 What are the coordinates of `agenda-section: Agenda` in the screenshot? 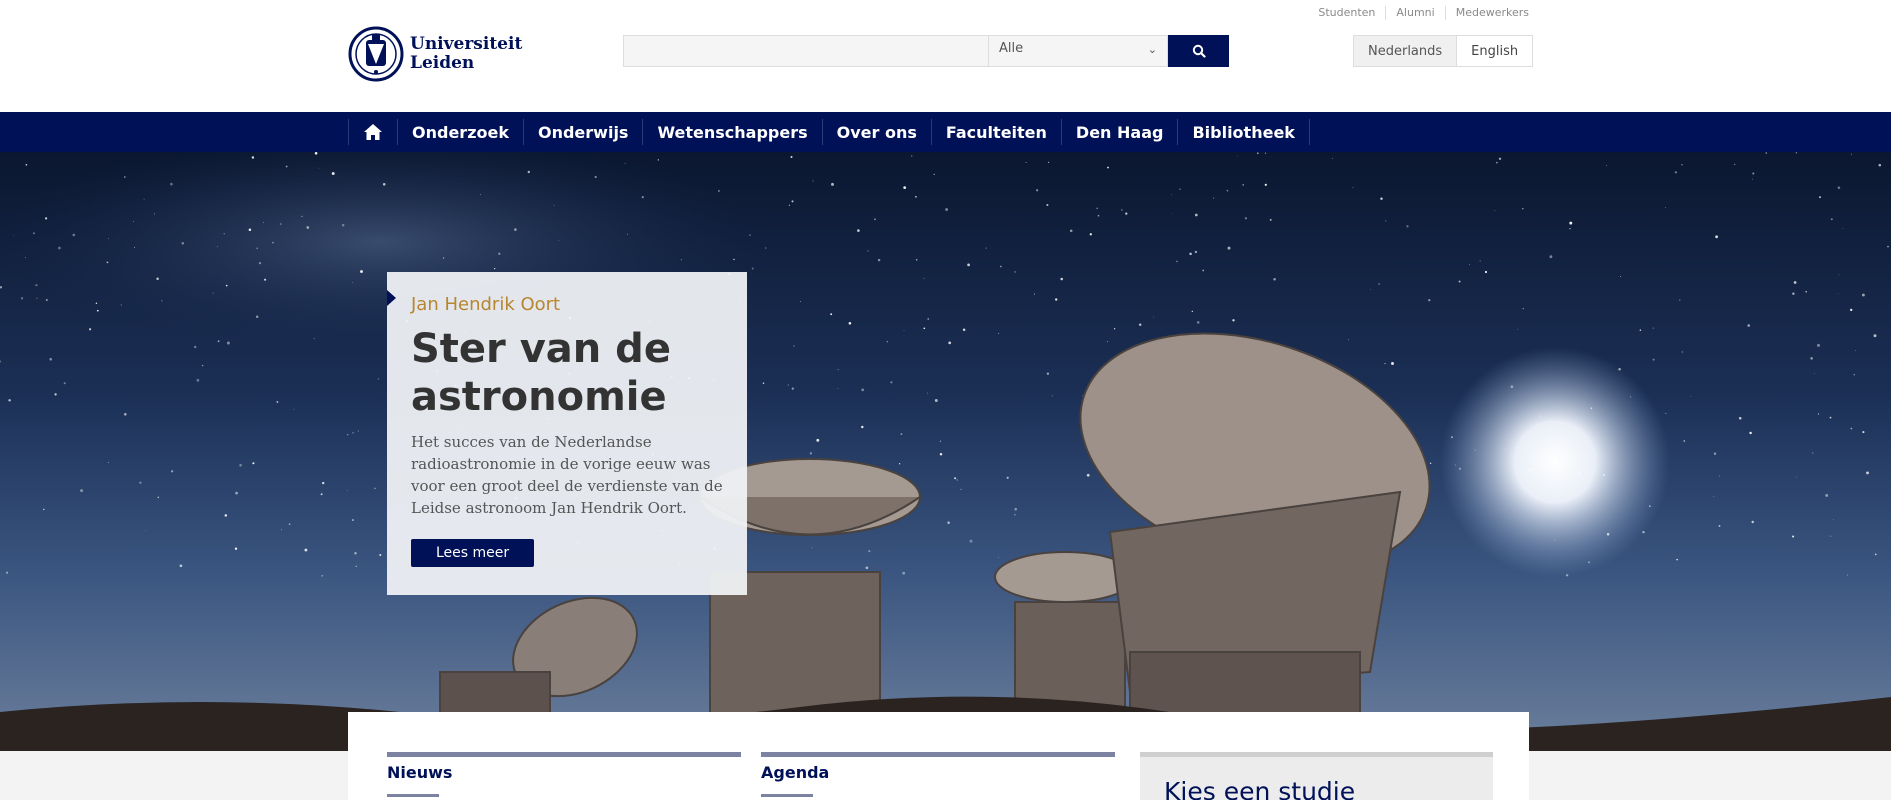 It's located at (938, 774).